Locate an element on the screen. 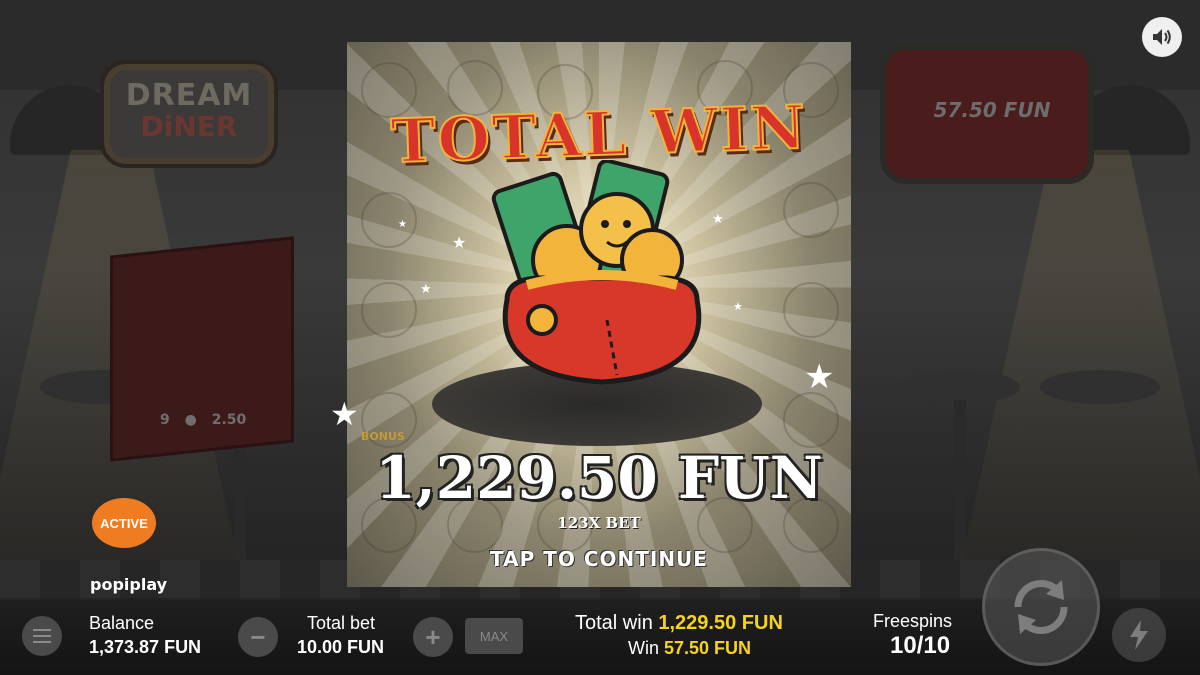 Image resolution: width=1200 pixels, height=675 pixels. menu-button is located at coordinates (42, 636).